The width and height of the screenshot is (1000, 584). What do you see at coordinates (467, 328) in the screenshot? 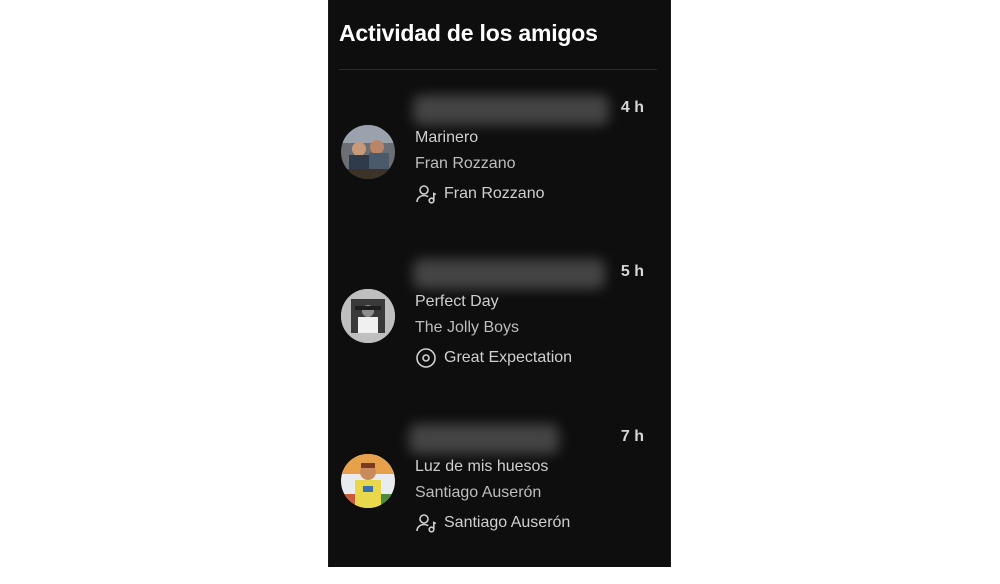
I see `artist-name: The Jolly Boys` at bounding box center [467, 328].